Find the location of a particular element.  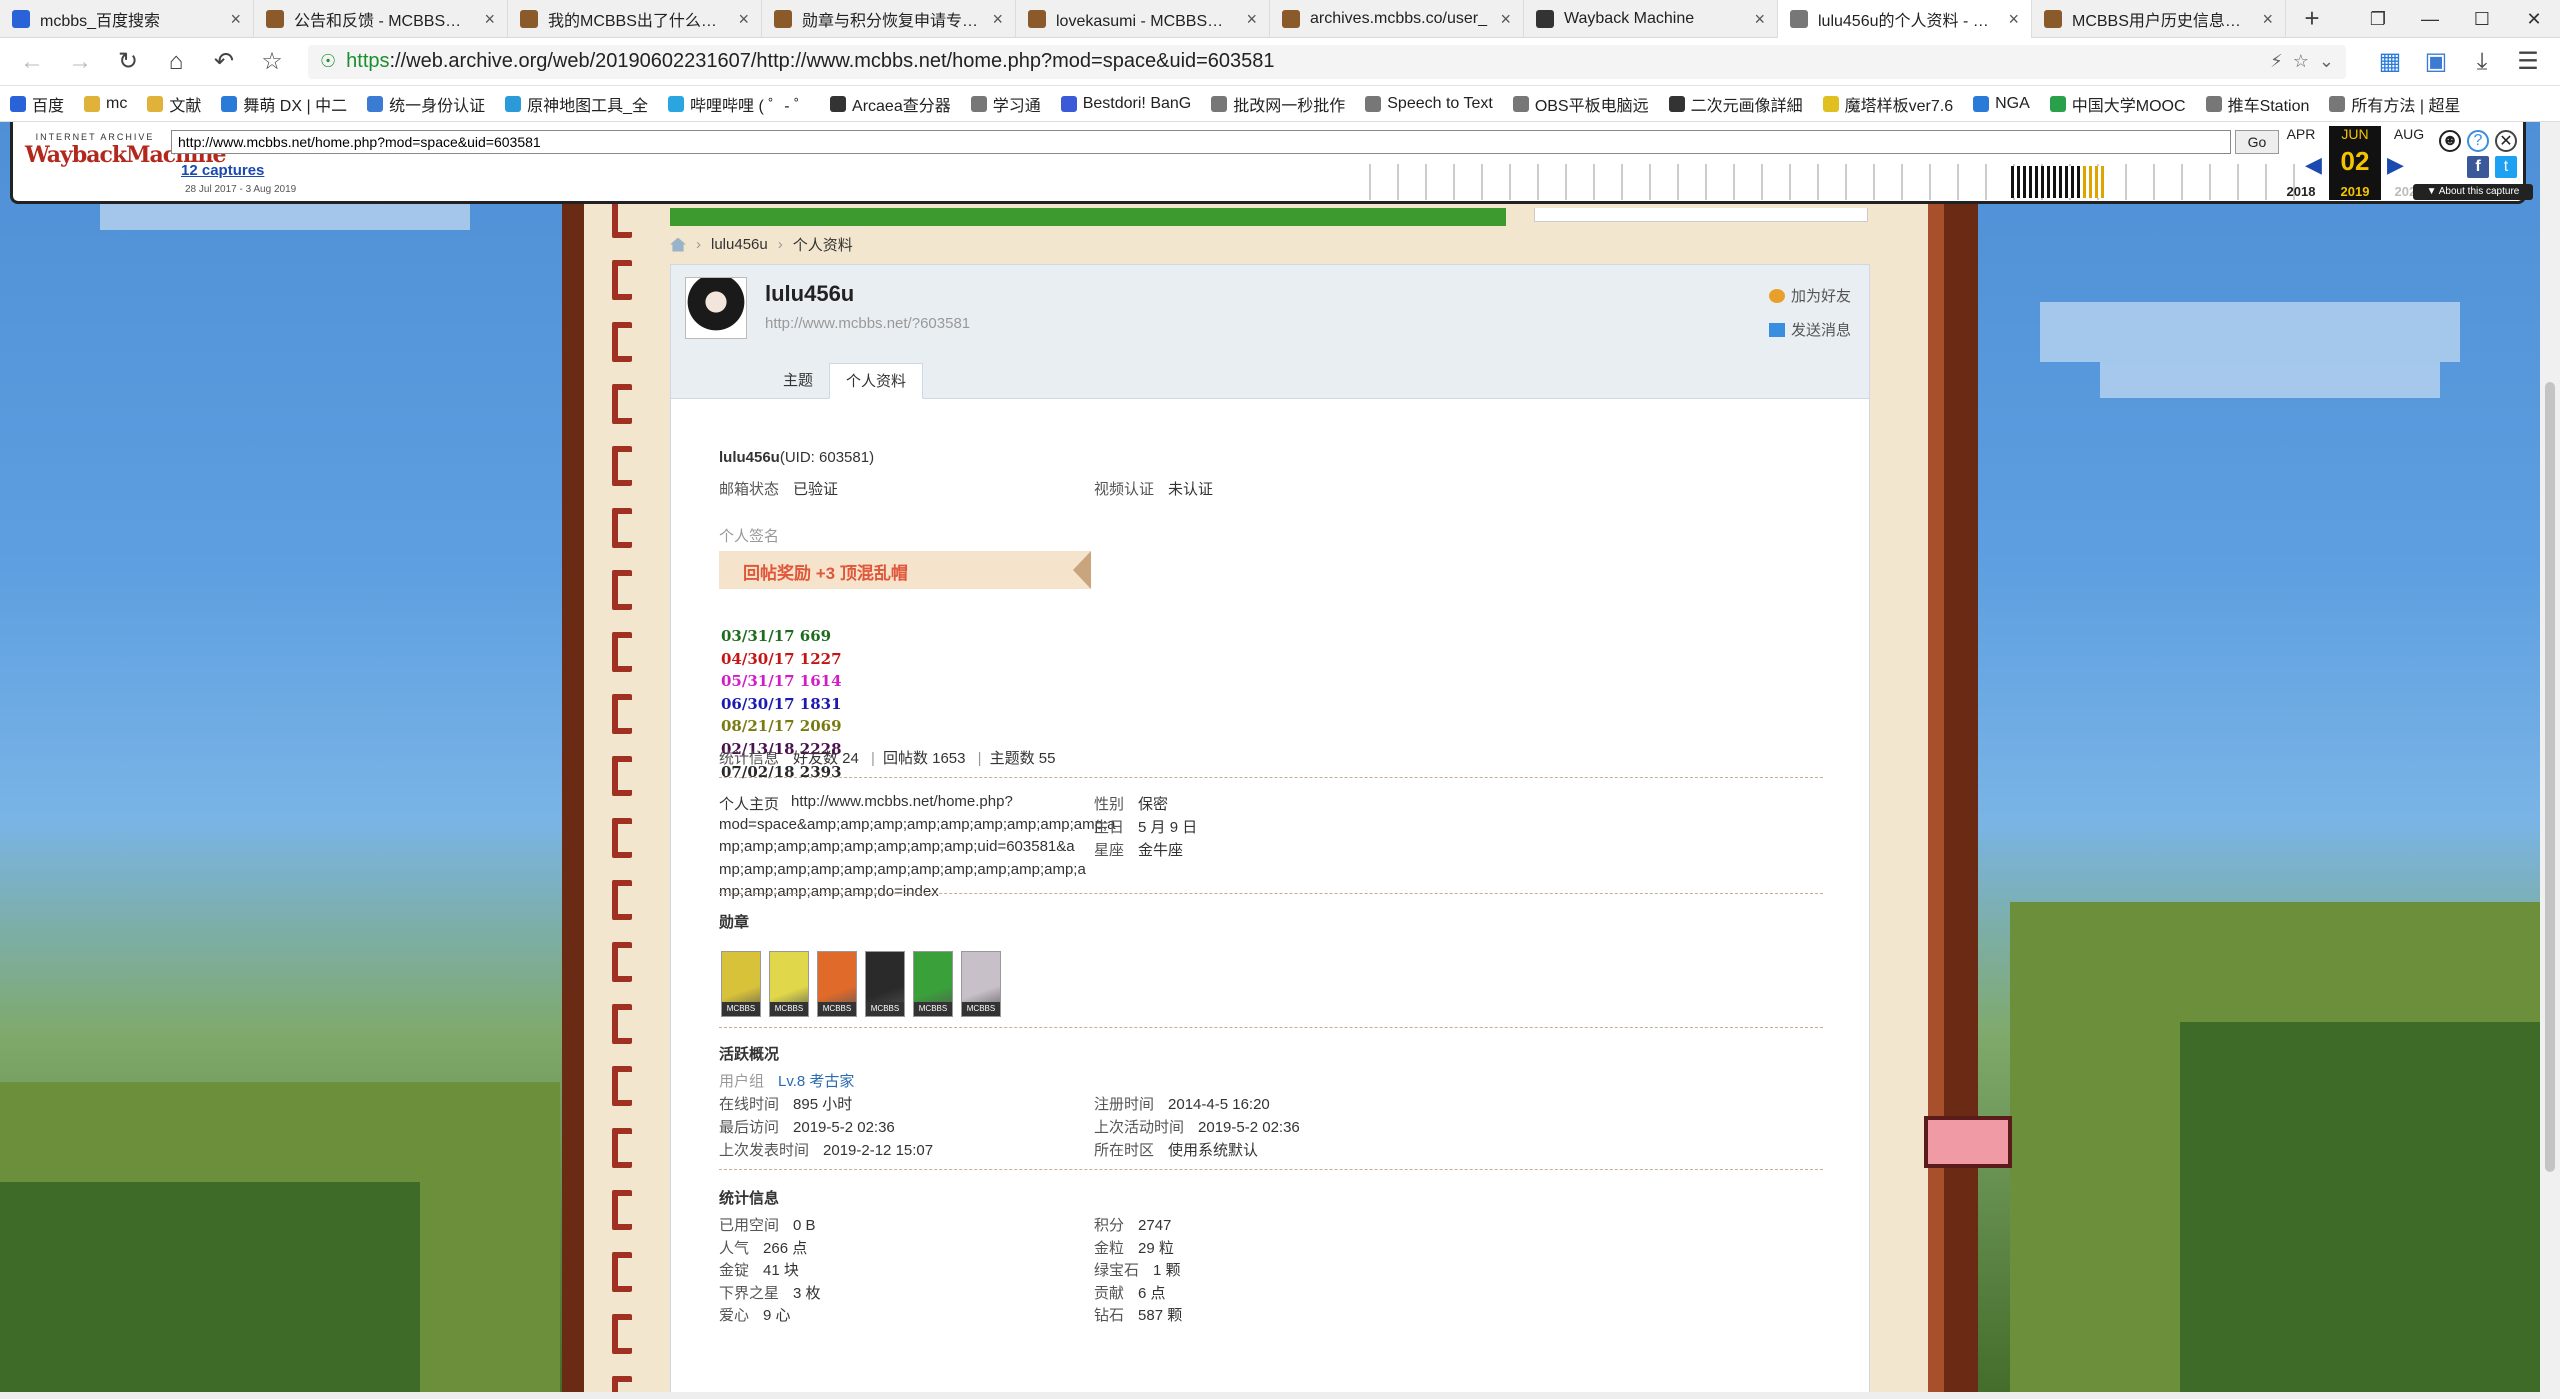

breadcrumb-user: lulu456u is located at coordinates (739, 244).